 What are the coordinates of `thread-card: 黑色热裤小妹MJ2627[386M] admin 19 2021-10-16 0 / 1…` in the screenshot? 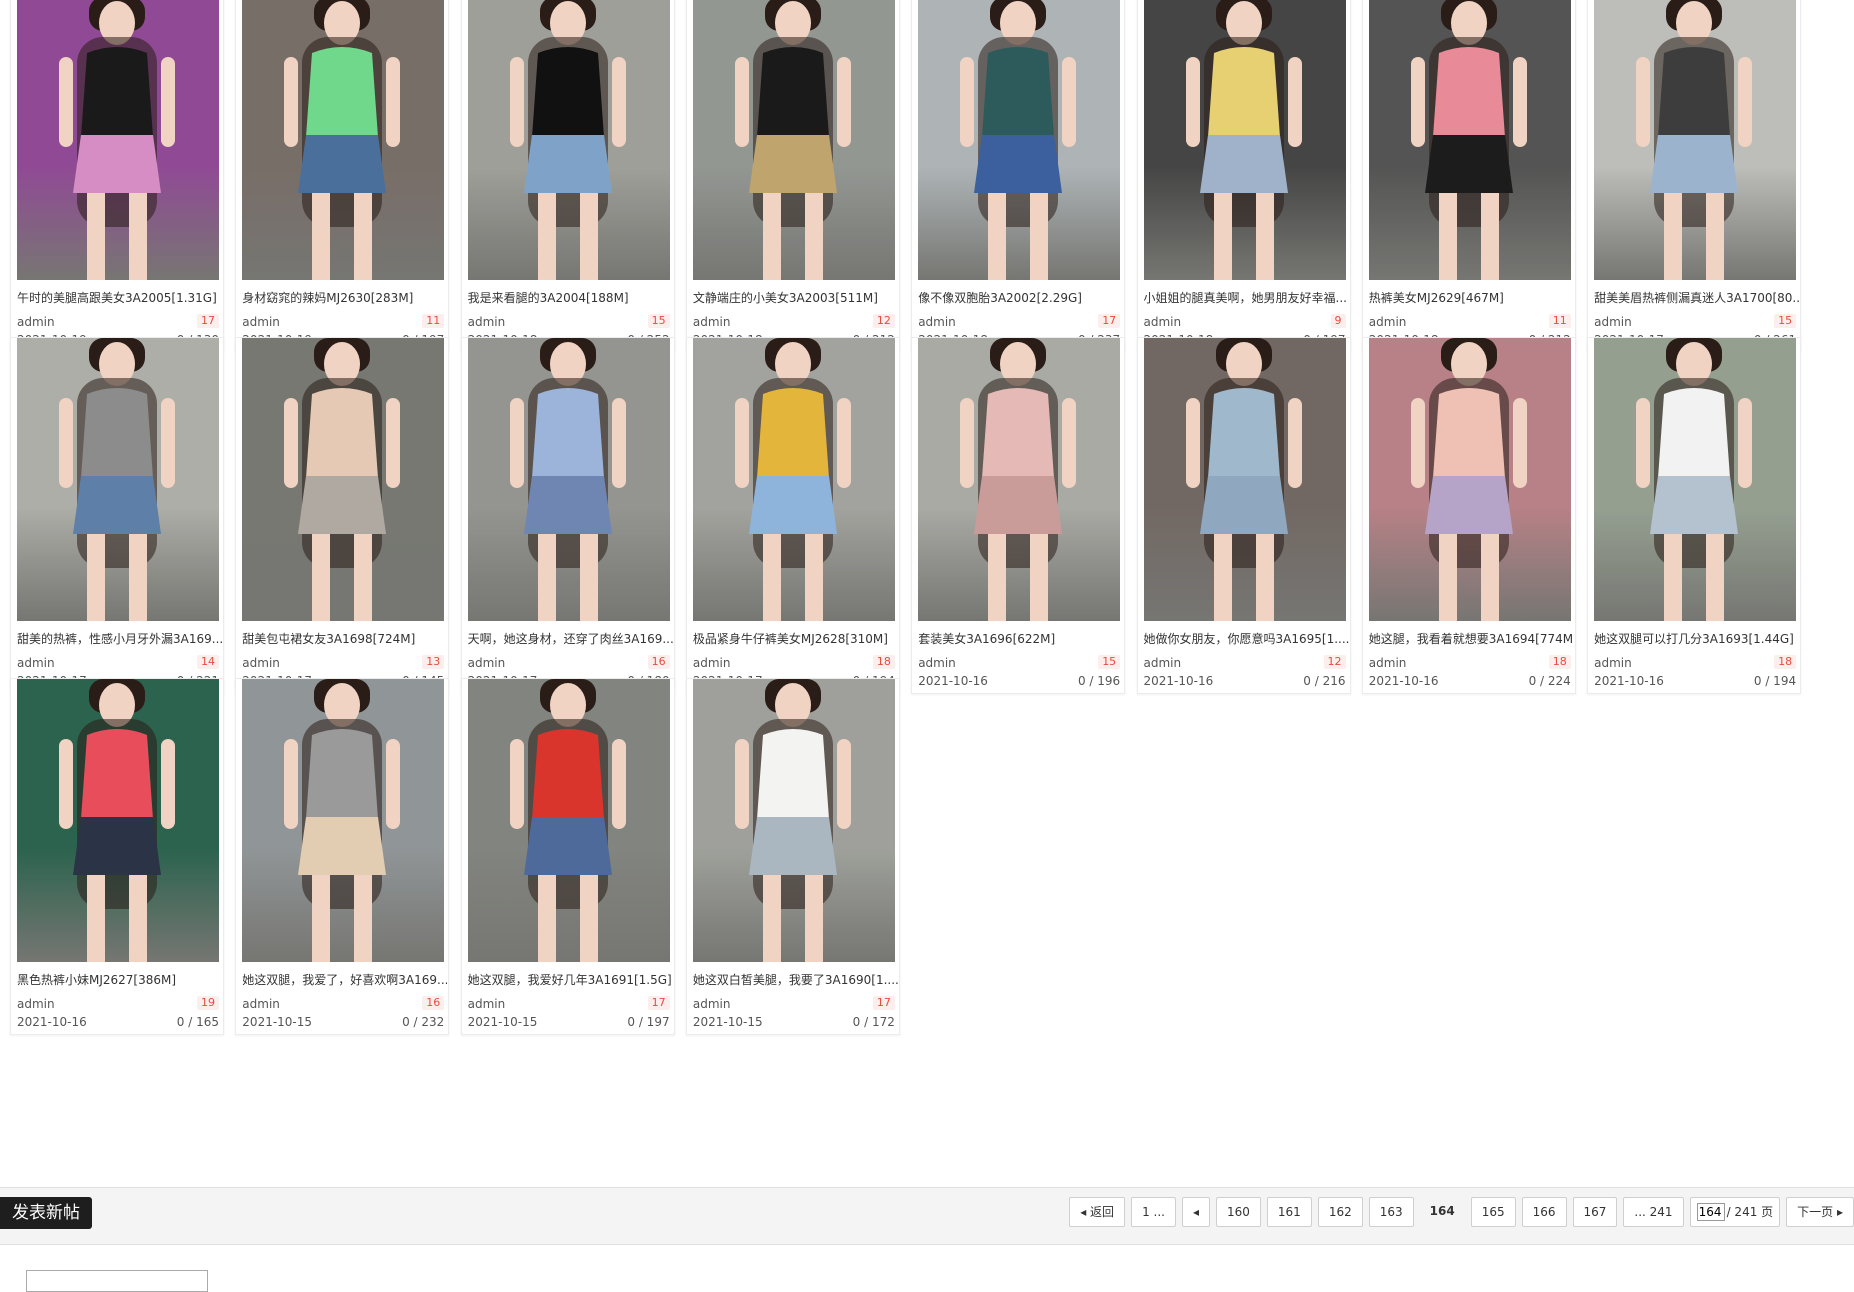 It's located at (117, 856).